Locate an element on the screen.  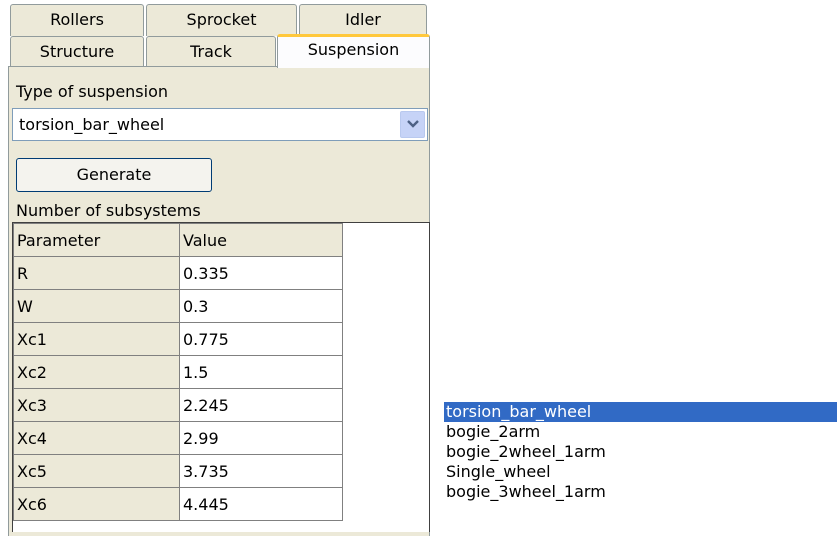
tab-sprocket: Sprocket is located at coordinates (221, 20).